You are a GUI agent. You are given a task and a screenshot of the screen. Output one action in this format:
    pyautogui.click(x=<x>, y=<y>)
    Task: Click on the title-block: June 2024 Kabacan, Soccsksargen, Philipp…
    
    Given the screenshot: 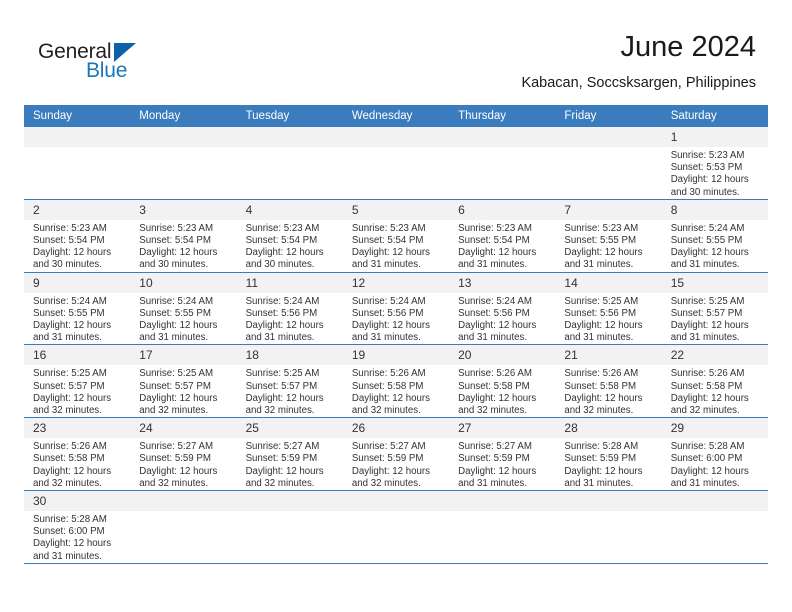 What is the action you would take?
    pyautogui.click(x=638, y=61)
    